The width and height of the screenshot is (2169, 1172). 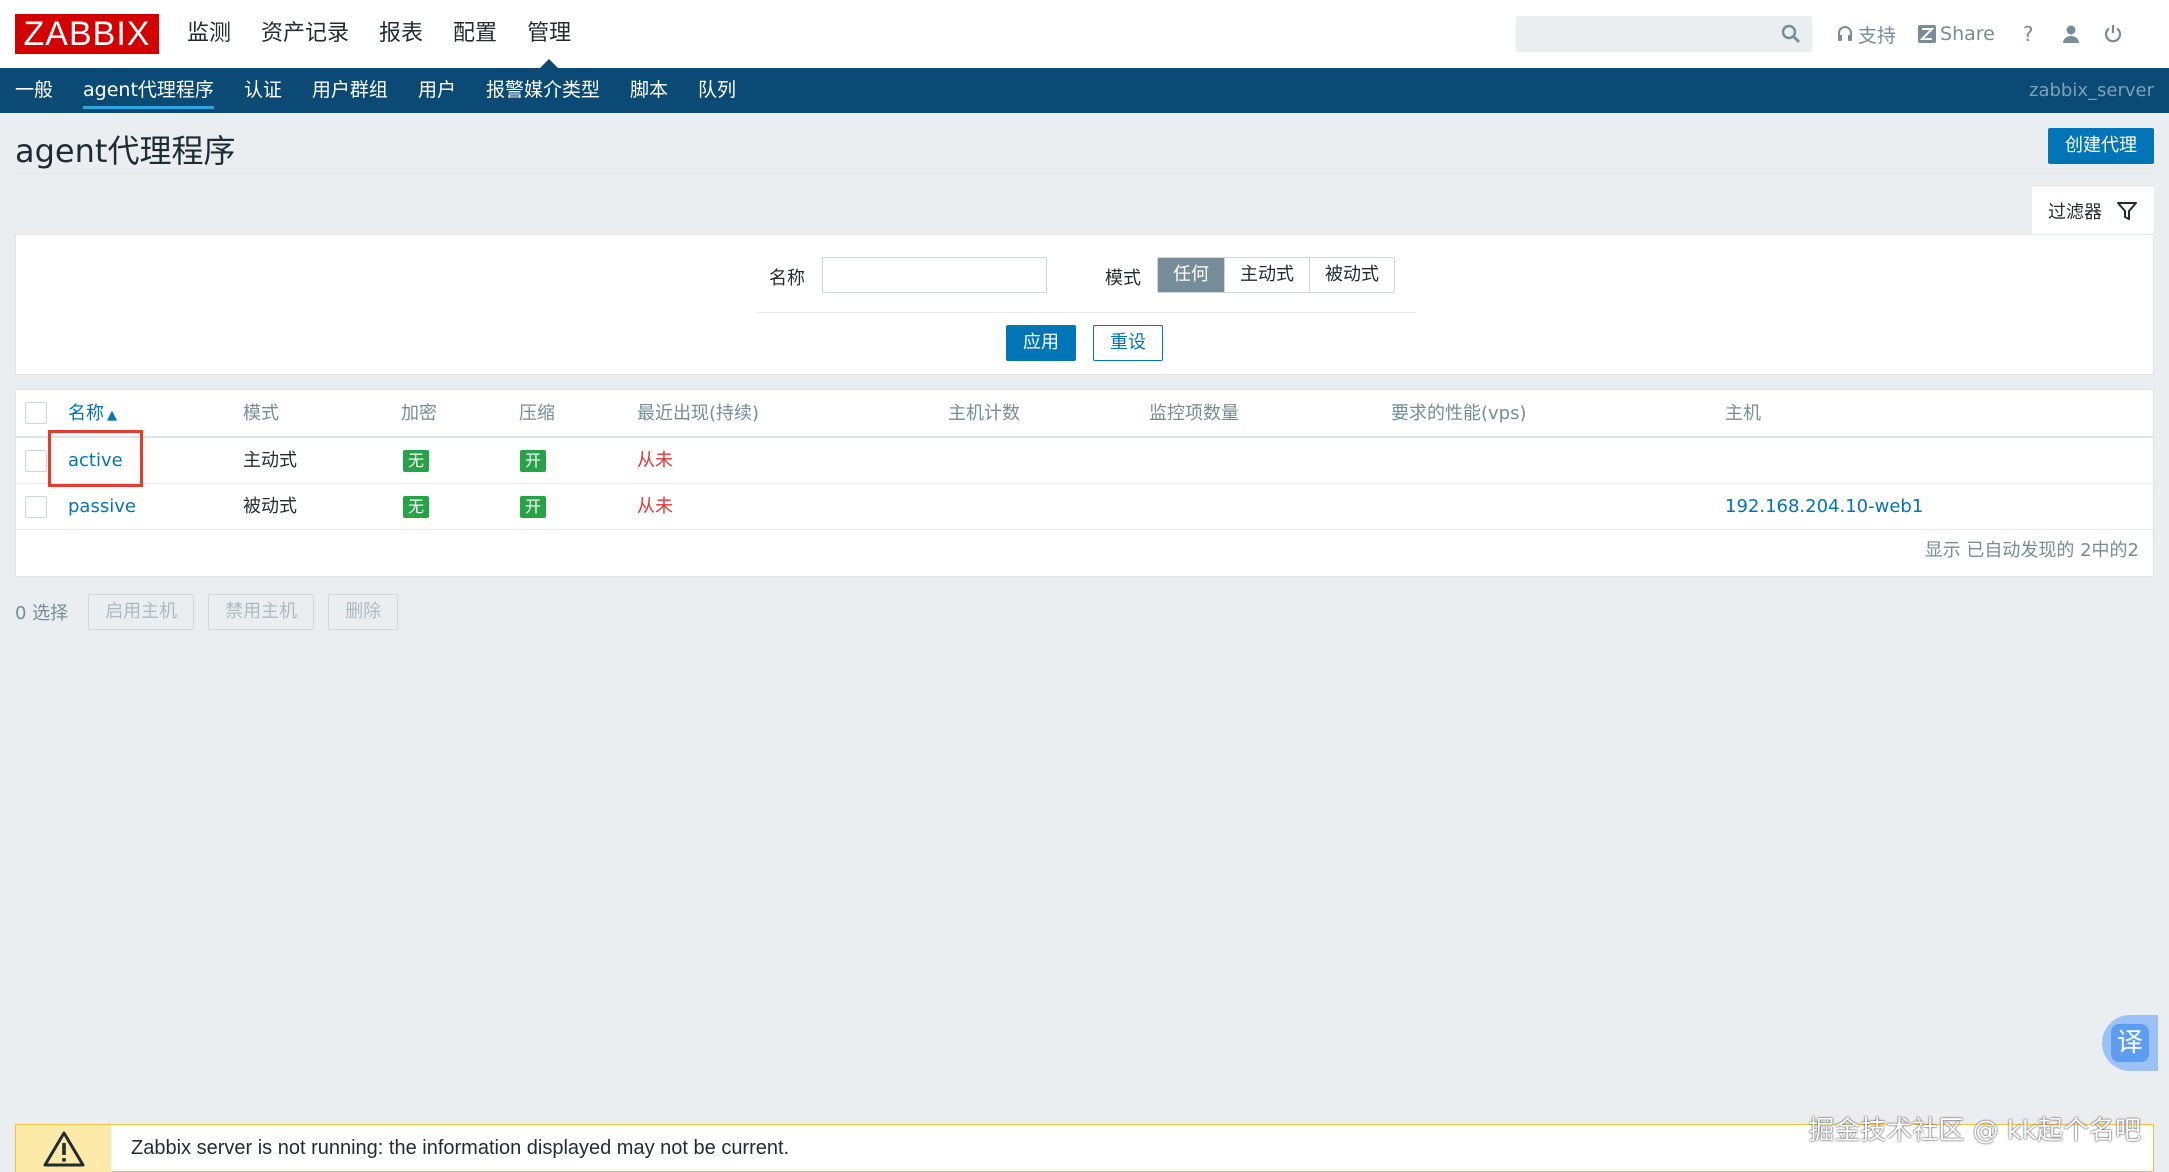 What do you see at coordinates (2091, 90) in the screenshot?
I see `server-name: zabbix_server` at bounding box center [2091, 90].